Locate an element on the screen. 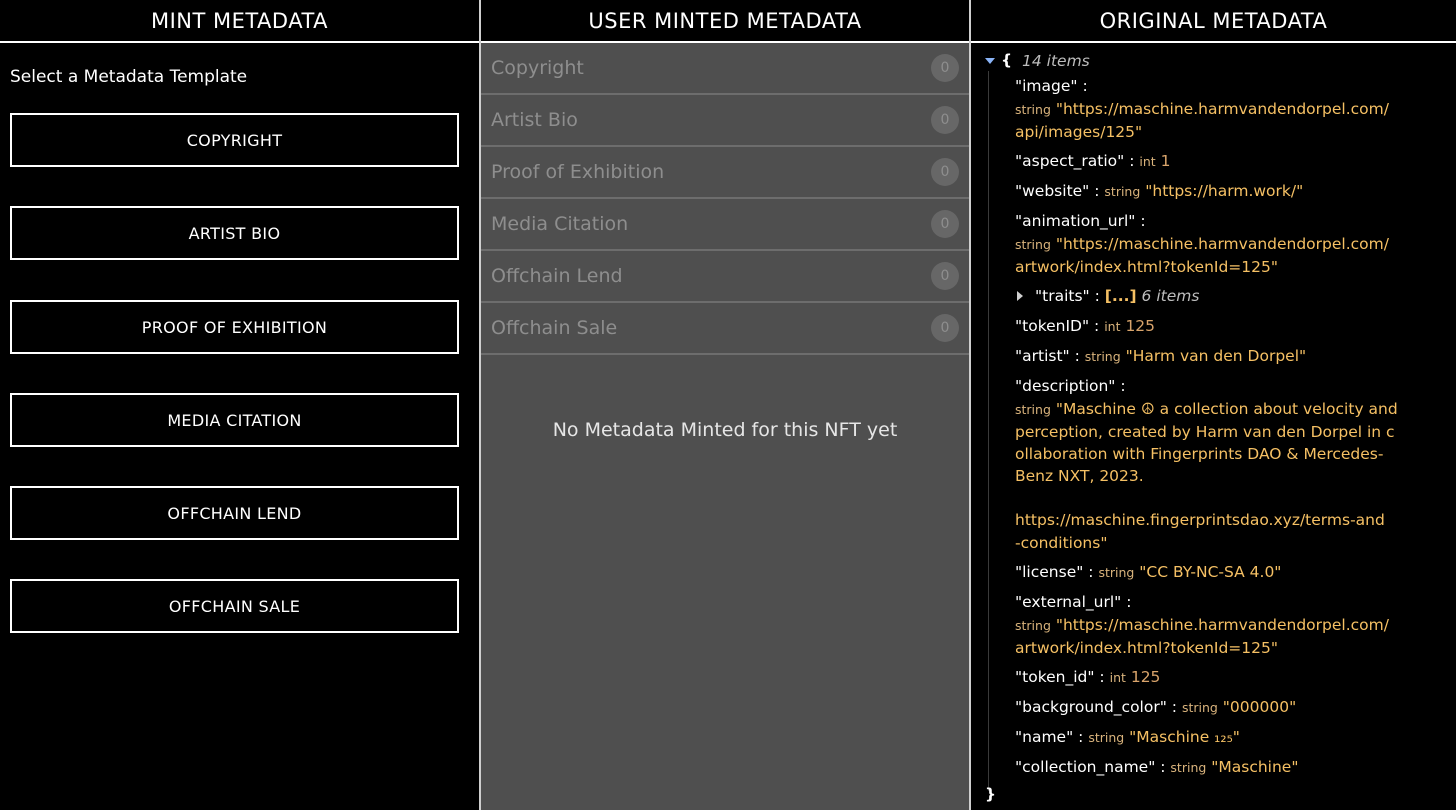 Image resolution: width=1456 pixels, height=810 pixels. json-entry: "token_id" : int 125 is located at coordinates (1087, 677).